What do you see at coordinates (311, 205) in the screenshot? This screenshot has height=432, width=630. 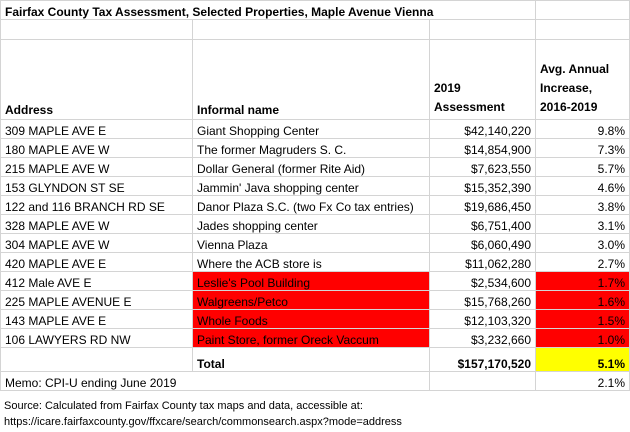 I see `informal-name-cell: Danor Plaza S.C. (two Fx Co tax entries)` at bounding box center [311, 205].